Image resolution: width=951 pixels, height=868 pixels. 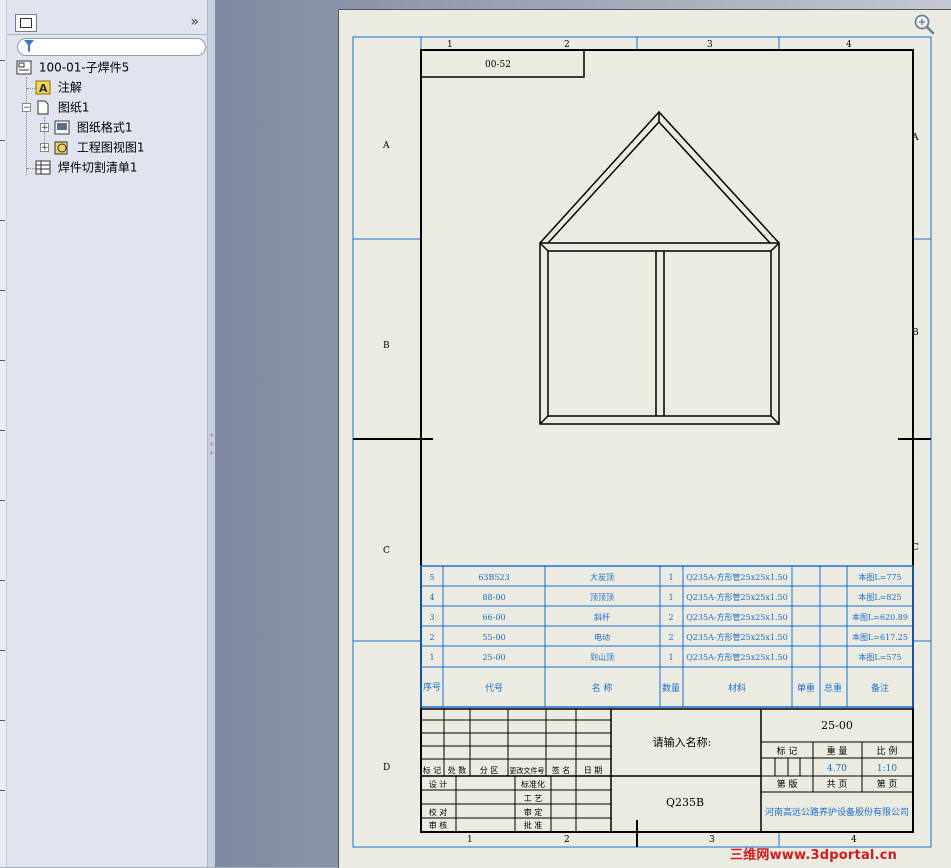 What do you see at coordinates (438, 812) in the screenshot?
I see `sign-check: 校 对` at bounding box center [438, 812].